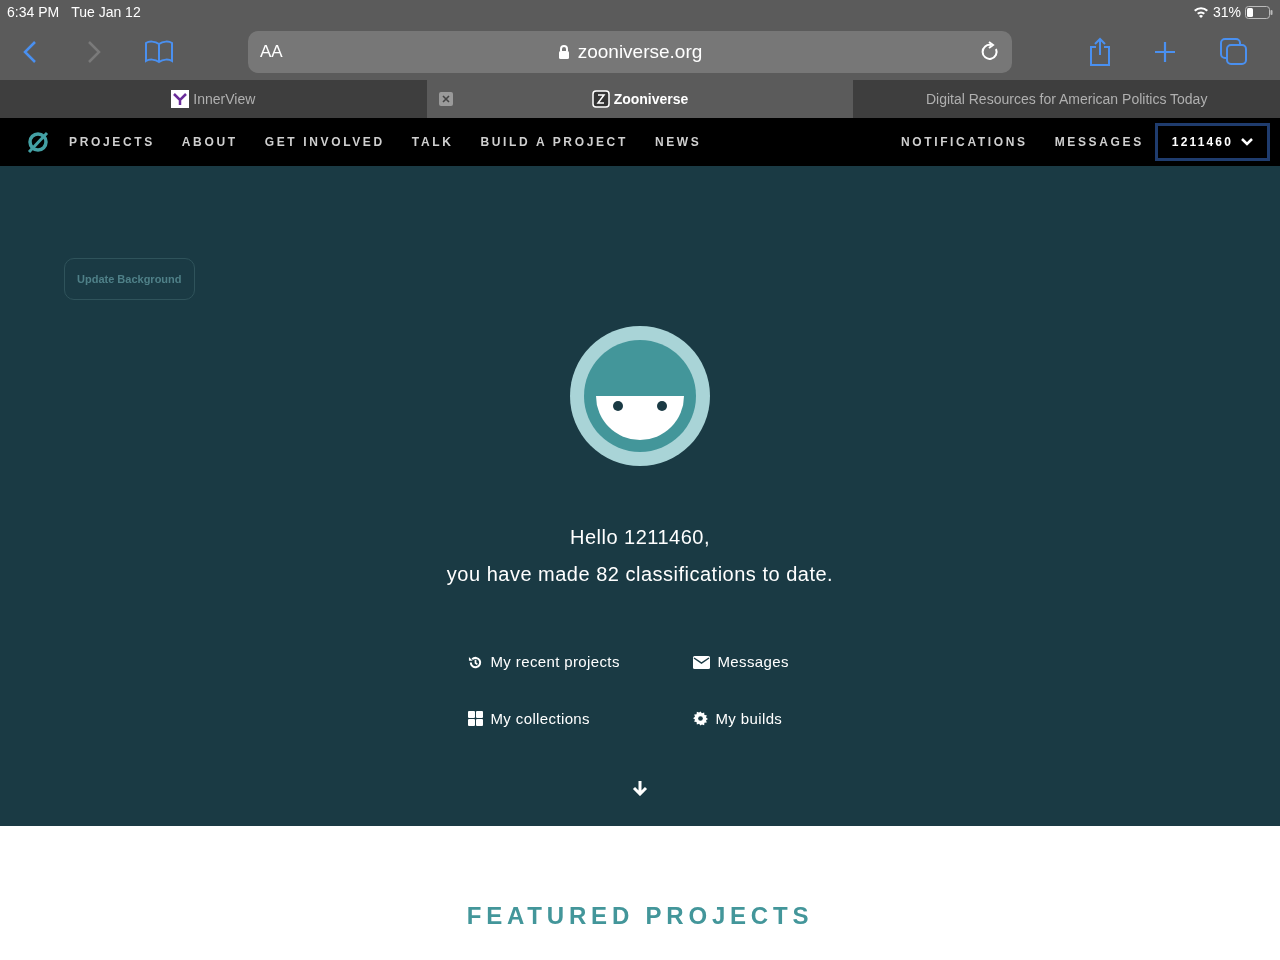 This screenshot has width=1280, height=960. Describe the element at coordinates (1165, 52) in the screenshot. I see `plus-icon` at that location.